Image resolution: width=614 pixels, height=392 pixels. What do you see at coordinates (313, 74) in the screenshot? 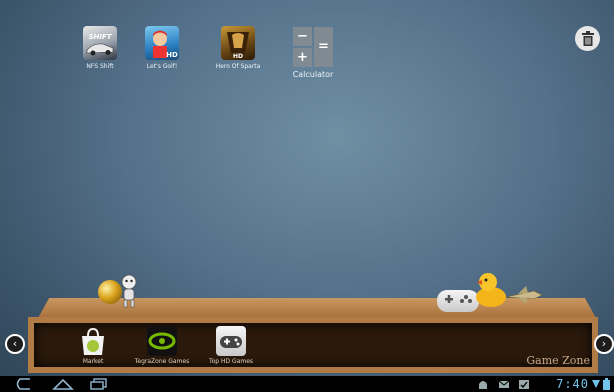
I see `app-label: Calculator` at bounding box center [313, 74].